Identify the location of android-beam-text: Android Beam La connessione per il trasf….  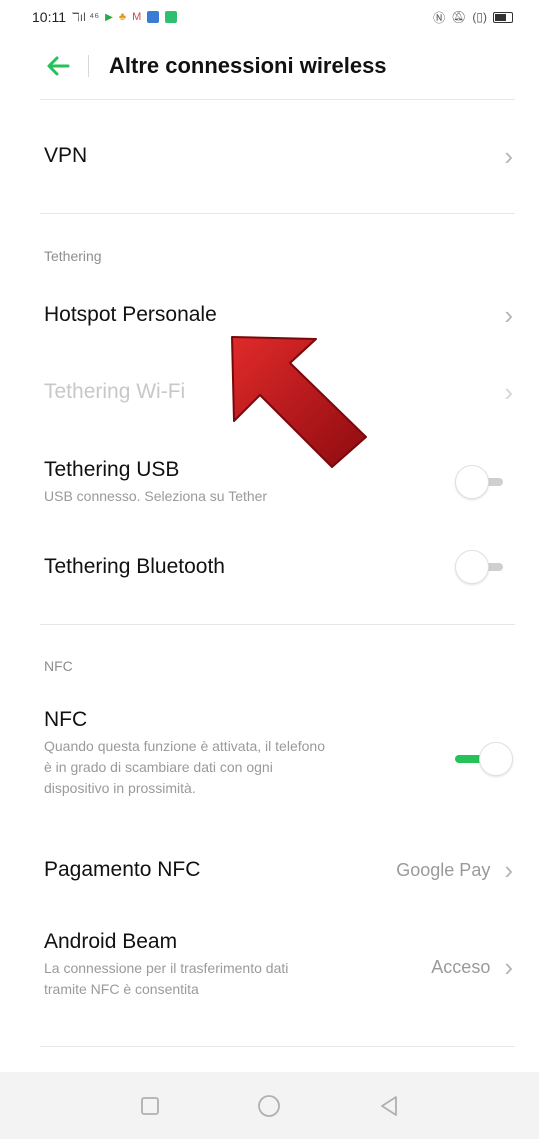
(166, 965).